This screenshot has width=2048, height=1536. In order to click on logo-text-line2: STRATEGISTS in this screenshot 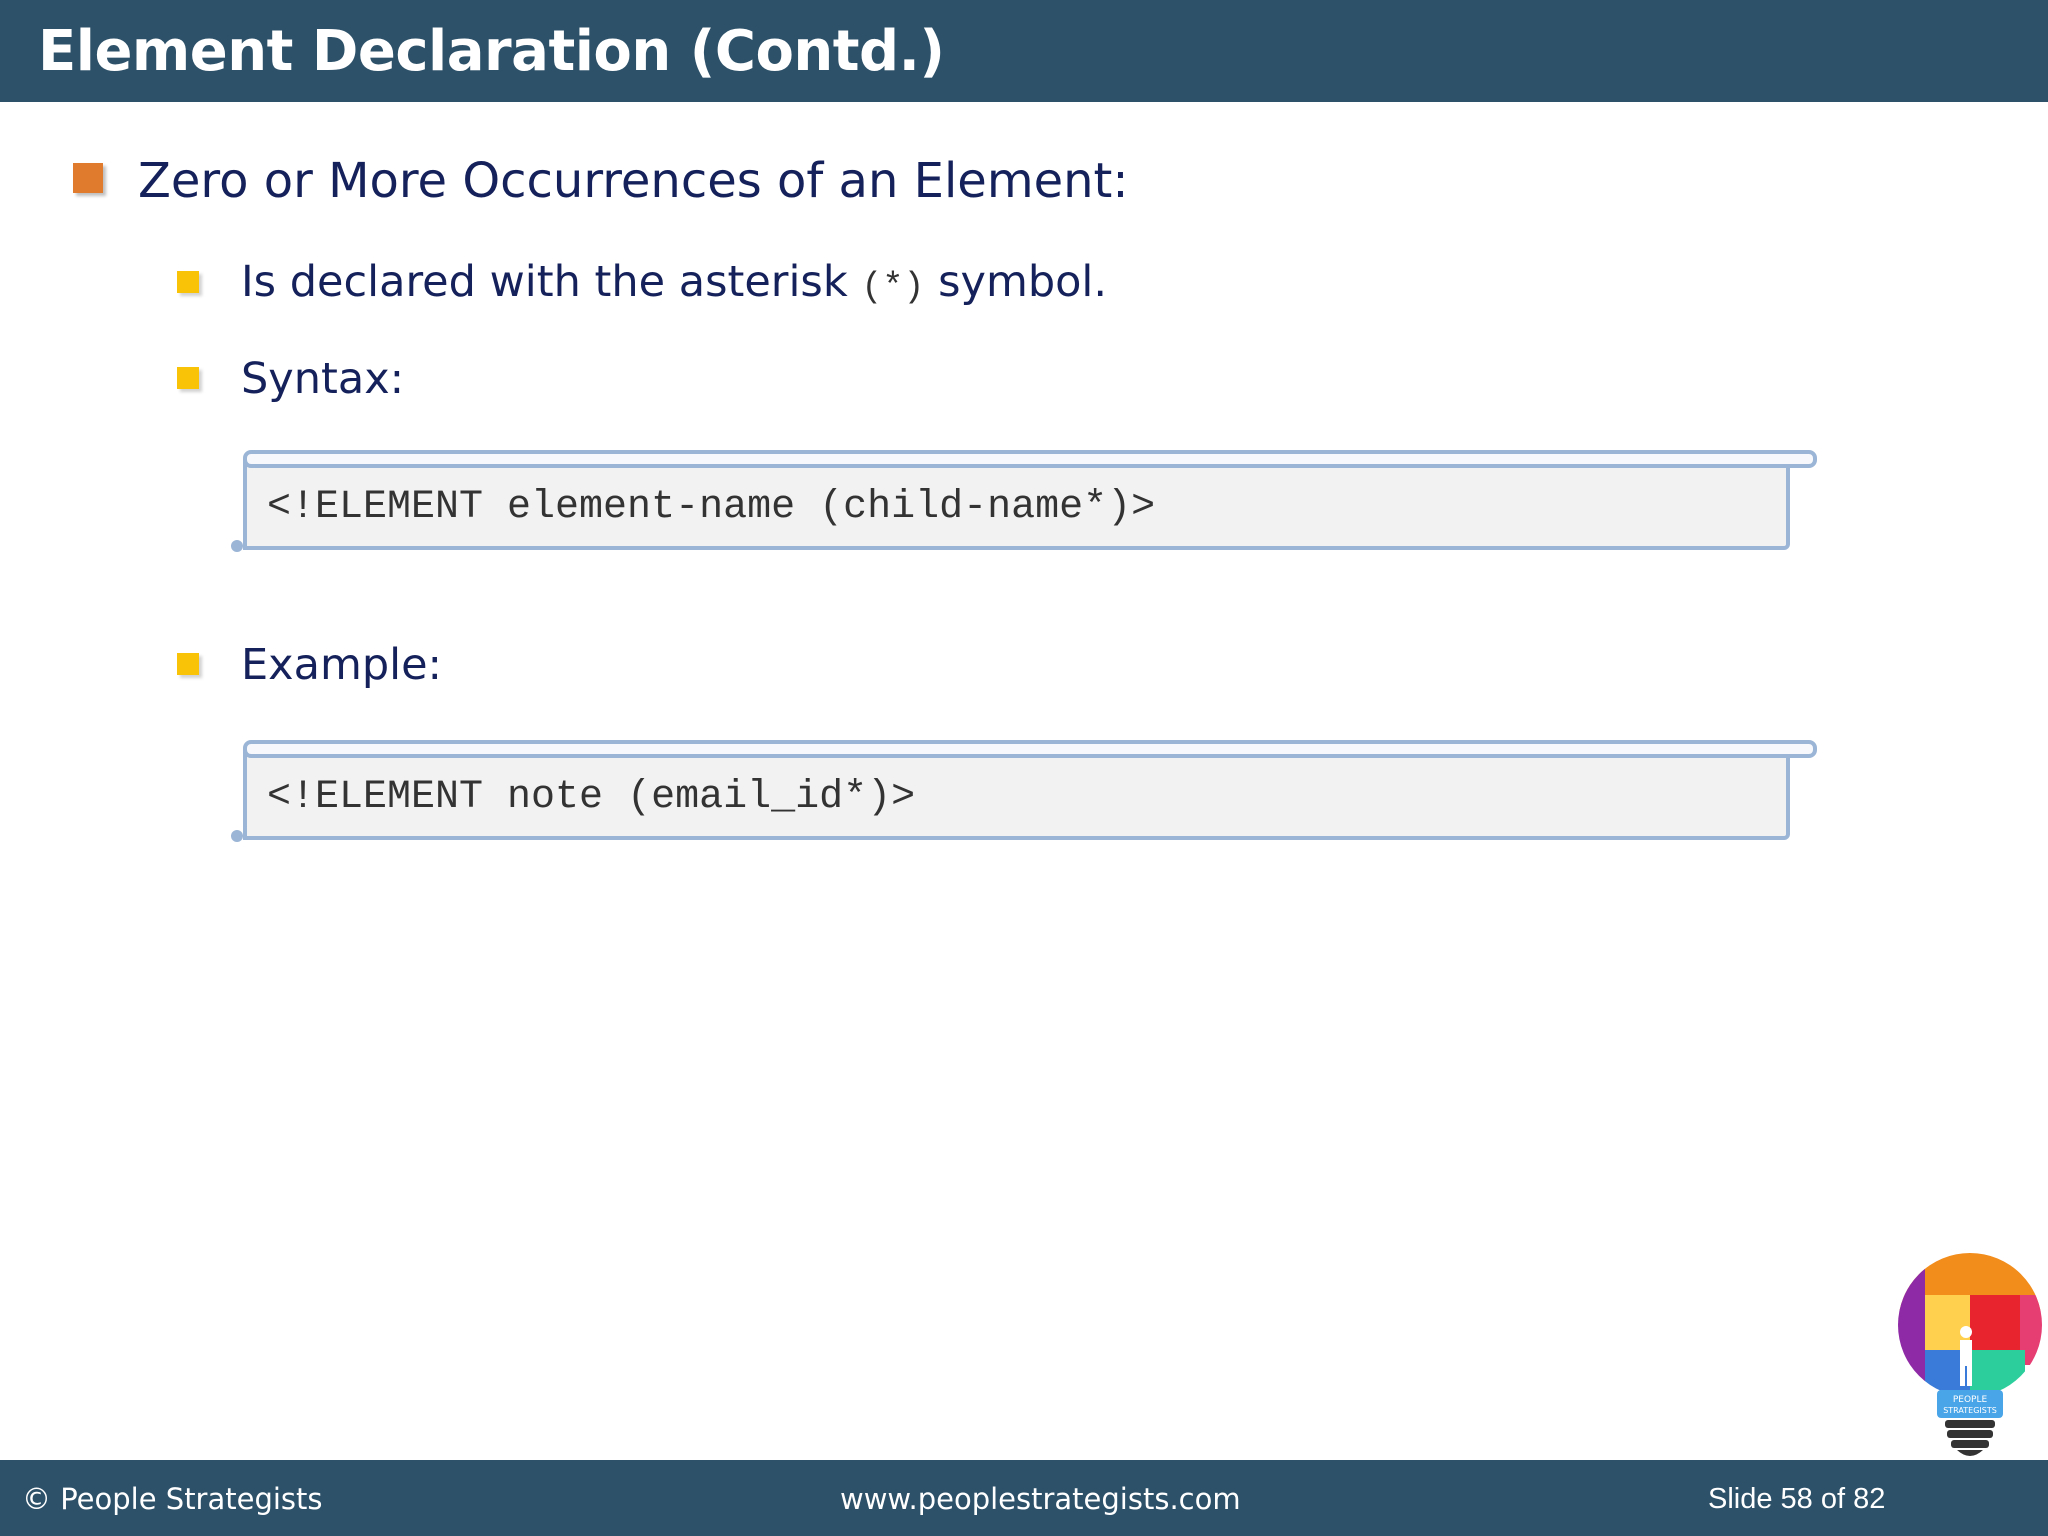, I will do `click(1970, 1410)`.